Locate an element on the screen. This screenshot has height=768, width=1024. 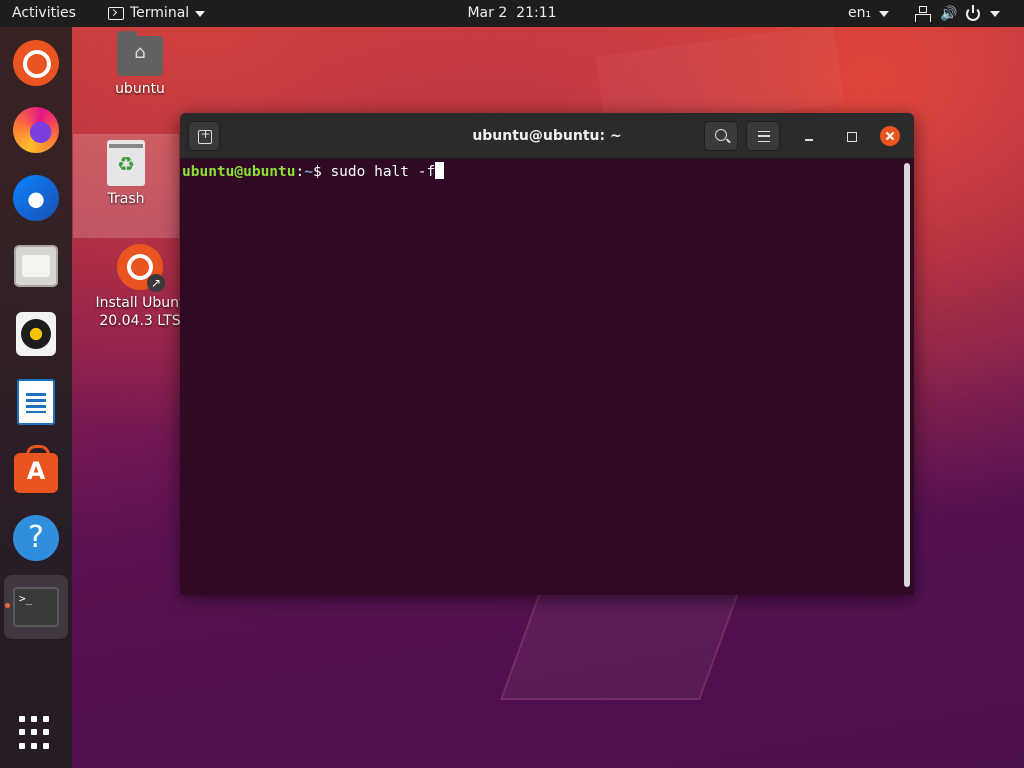
desktop-icon-install-ubuntu: Install Ubunt 20.04.3 LTS is located at coordinates (140, 287).